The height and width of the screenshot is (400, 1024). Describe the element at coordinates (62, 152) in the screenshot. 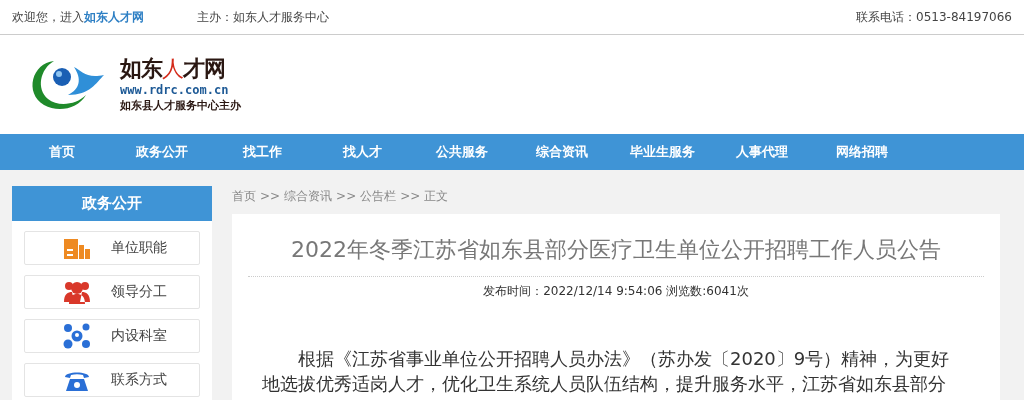

I see `nav-item: 首页` at that location.